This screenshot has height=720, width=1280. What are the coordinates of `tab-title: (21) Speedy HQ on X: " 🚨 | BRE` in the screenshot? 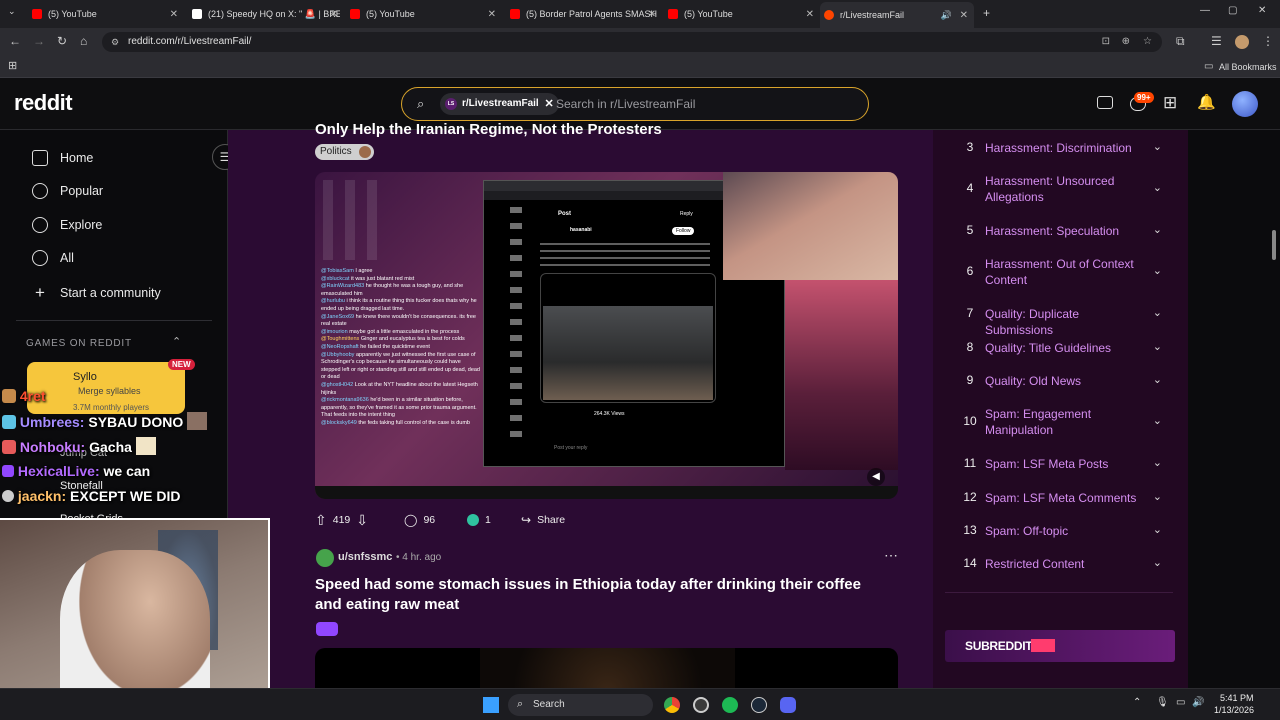 It's located at (274, 13).